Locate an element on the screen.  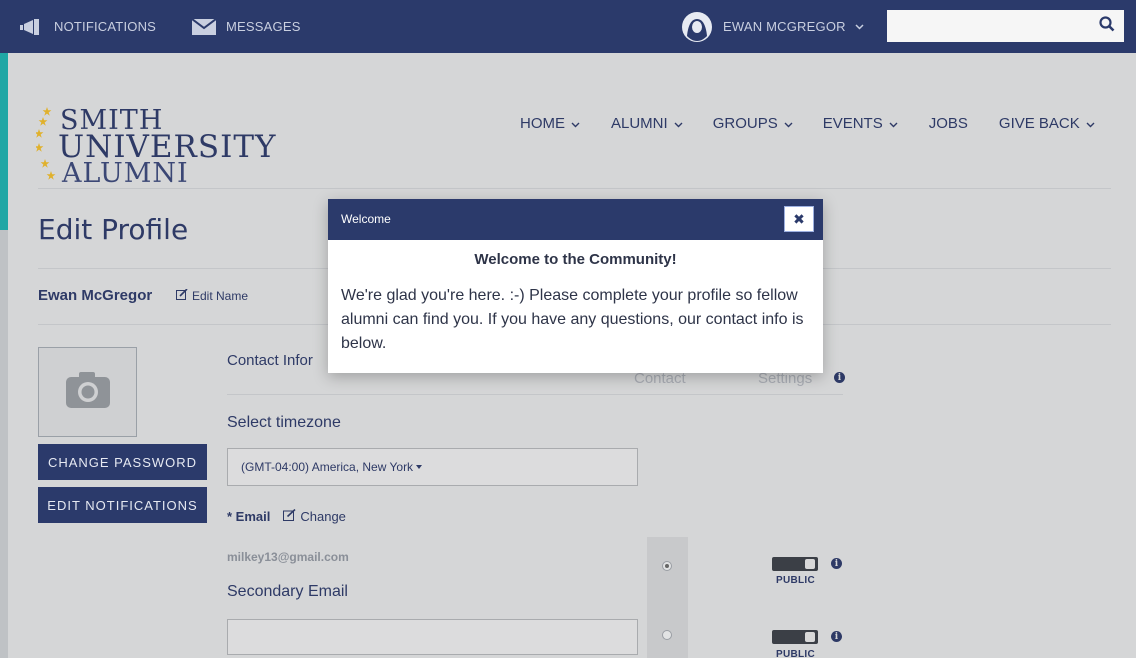
nav-give-back: GIVE BACK is located at coordinates (1047, 123).